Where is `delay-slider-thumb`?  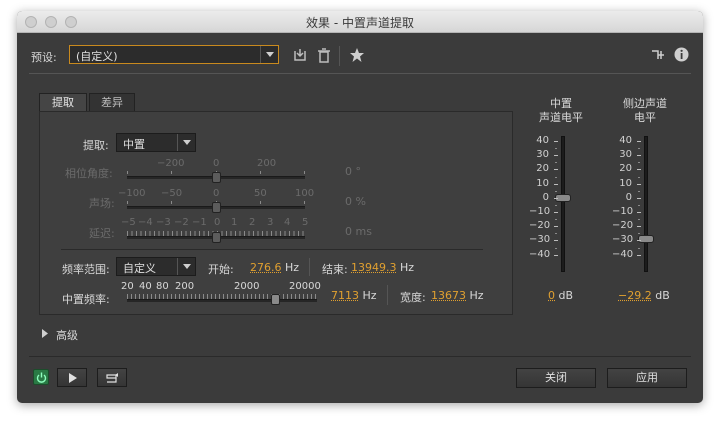 delay-slider-thumb is located at coordinates (216, 237).